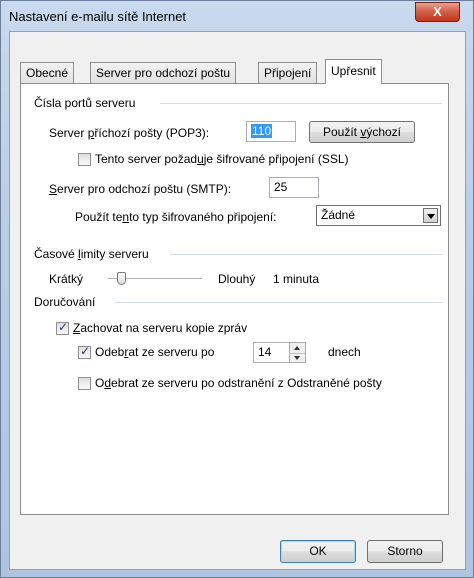  Describe the element at coordinates (93, 254) in the screenshot. I see `timeouts-group-title: Časové limity serveru` at that location.